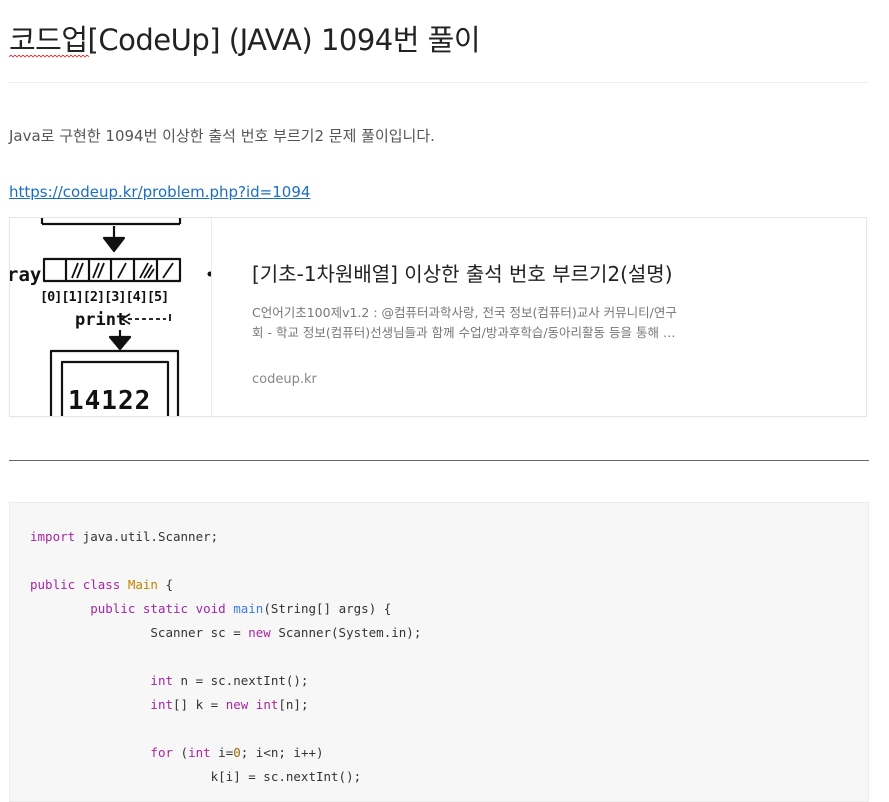 This screenshot has width=889, height=802. I want to click on code-line: k[i] = sc.nextInt();, so click(225, 777).